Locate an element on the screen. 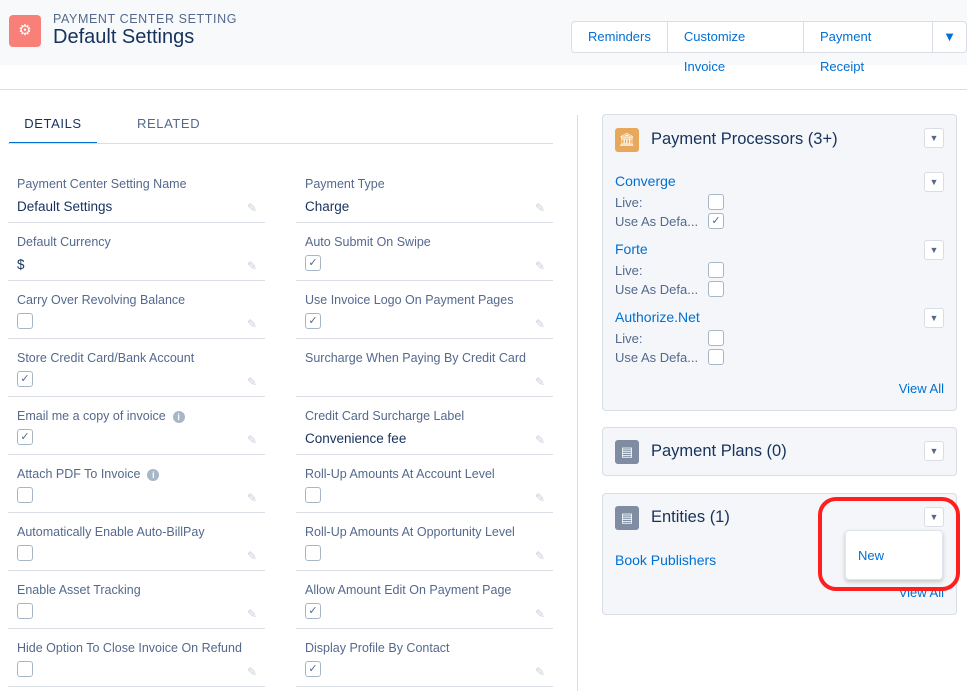 This screenshot has height=691, width=967. column-divider is located at coordinates (577, 403).